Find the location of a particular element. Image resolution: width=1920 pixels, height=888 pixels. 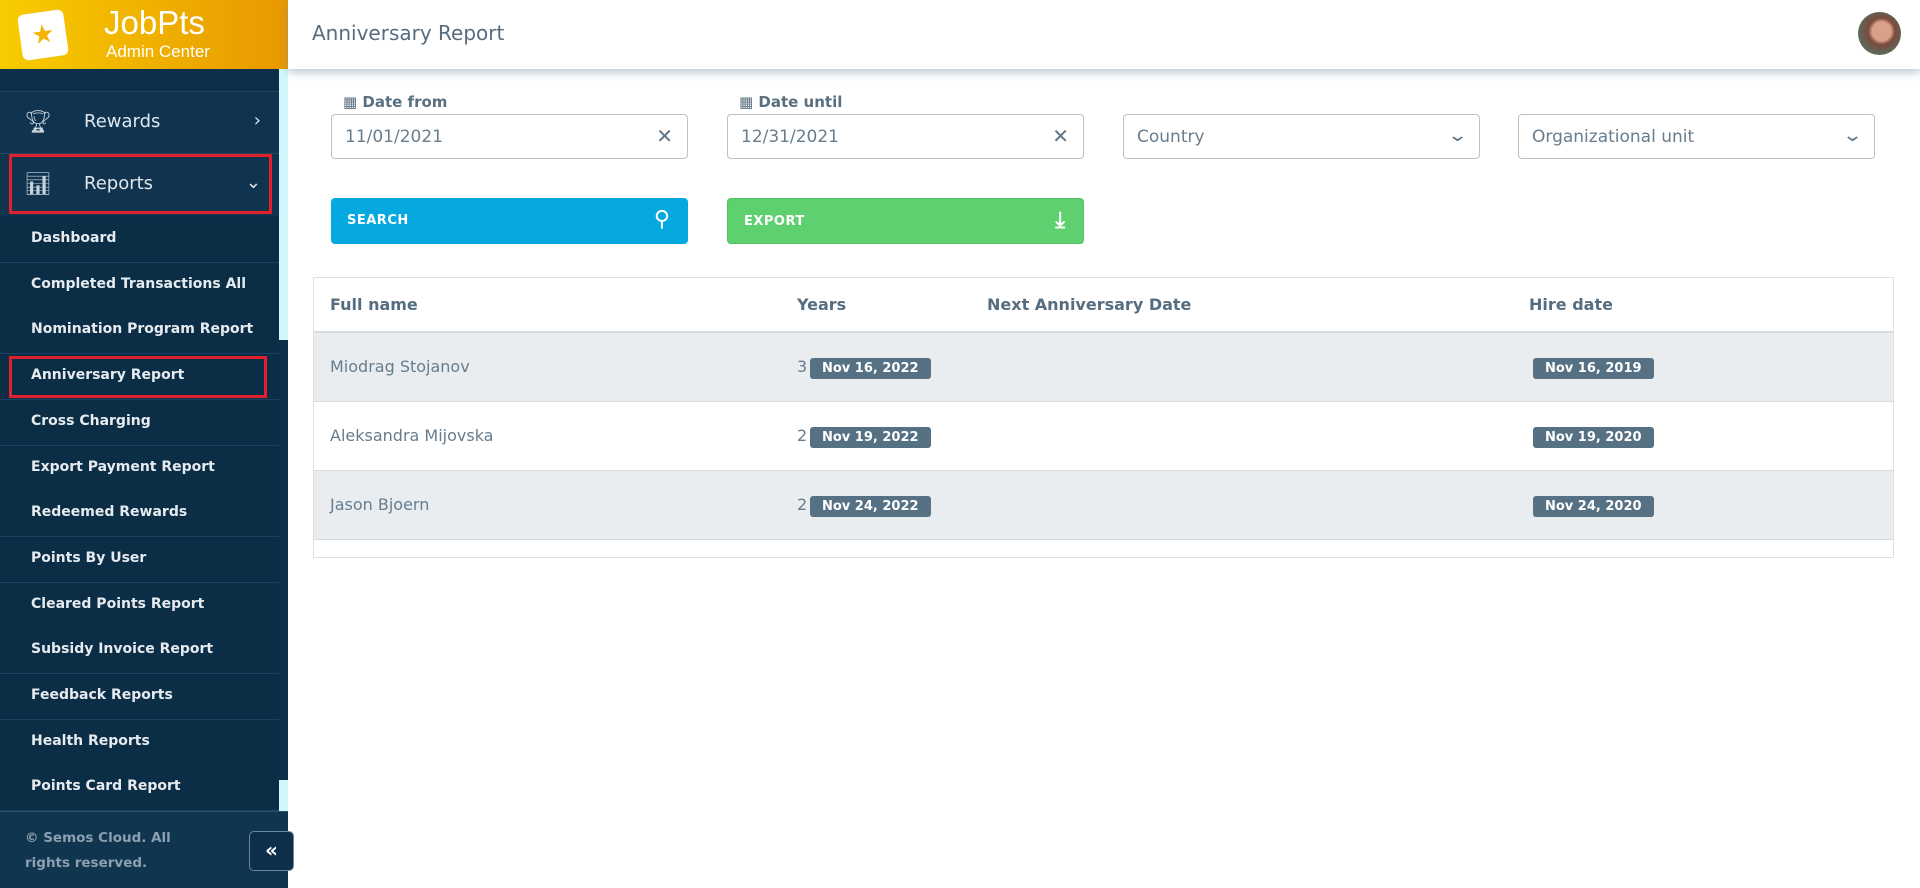

page-title: Anniversary Report is located at coordinates (408, 33).